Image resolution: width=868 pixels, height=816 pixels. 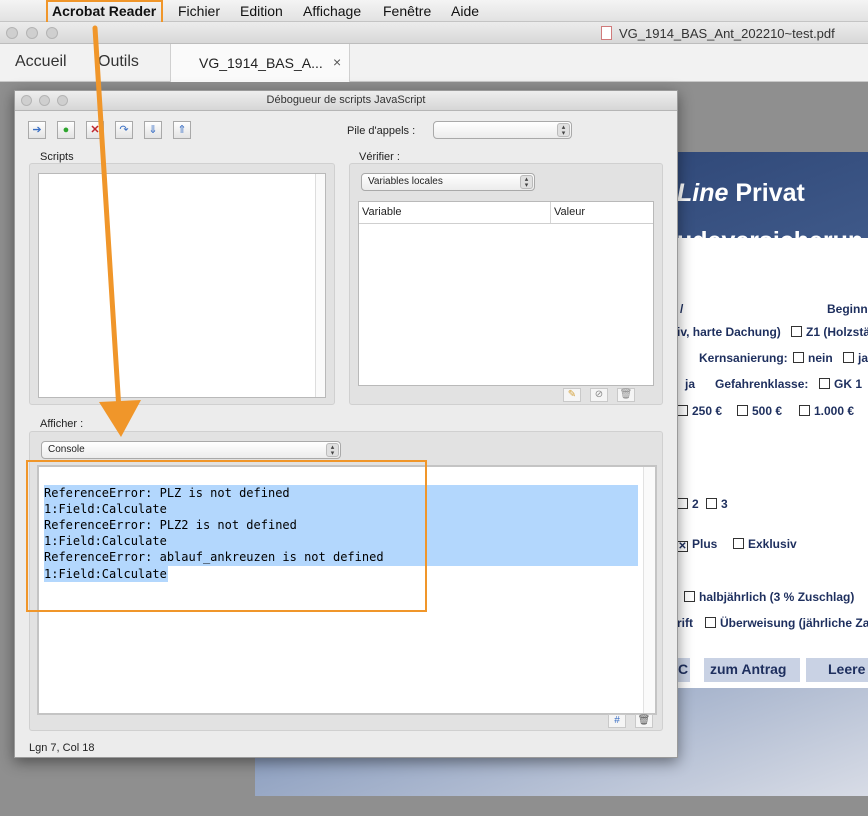 I want to click on window-zoom-button, so click(x=52, y=33).